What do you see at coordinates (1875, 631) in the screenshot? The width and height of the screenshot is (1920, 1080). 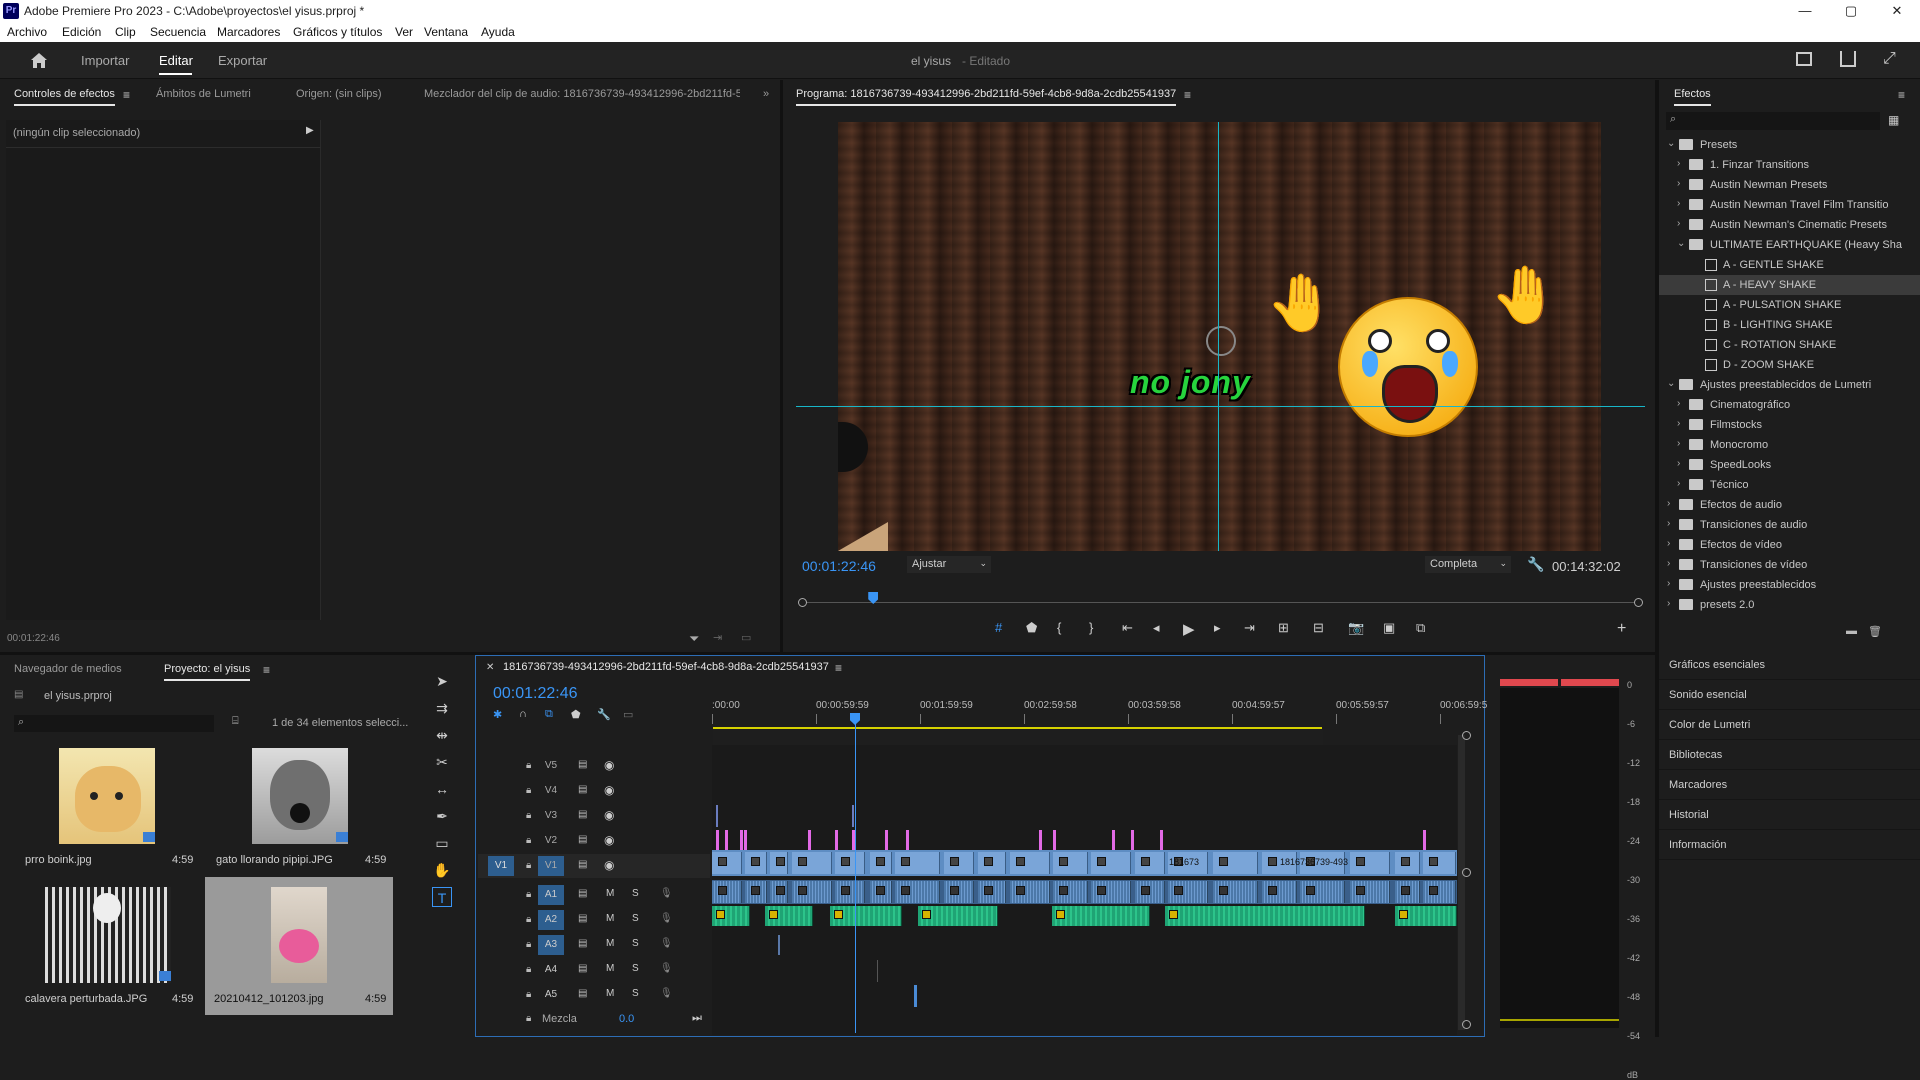 I see `delete-icon: 🗑` at bounding box center [1875, 631].